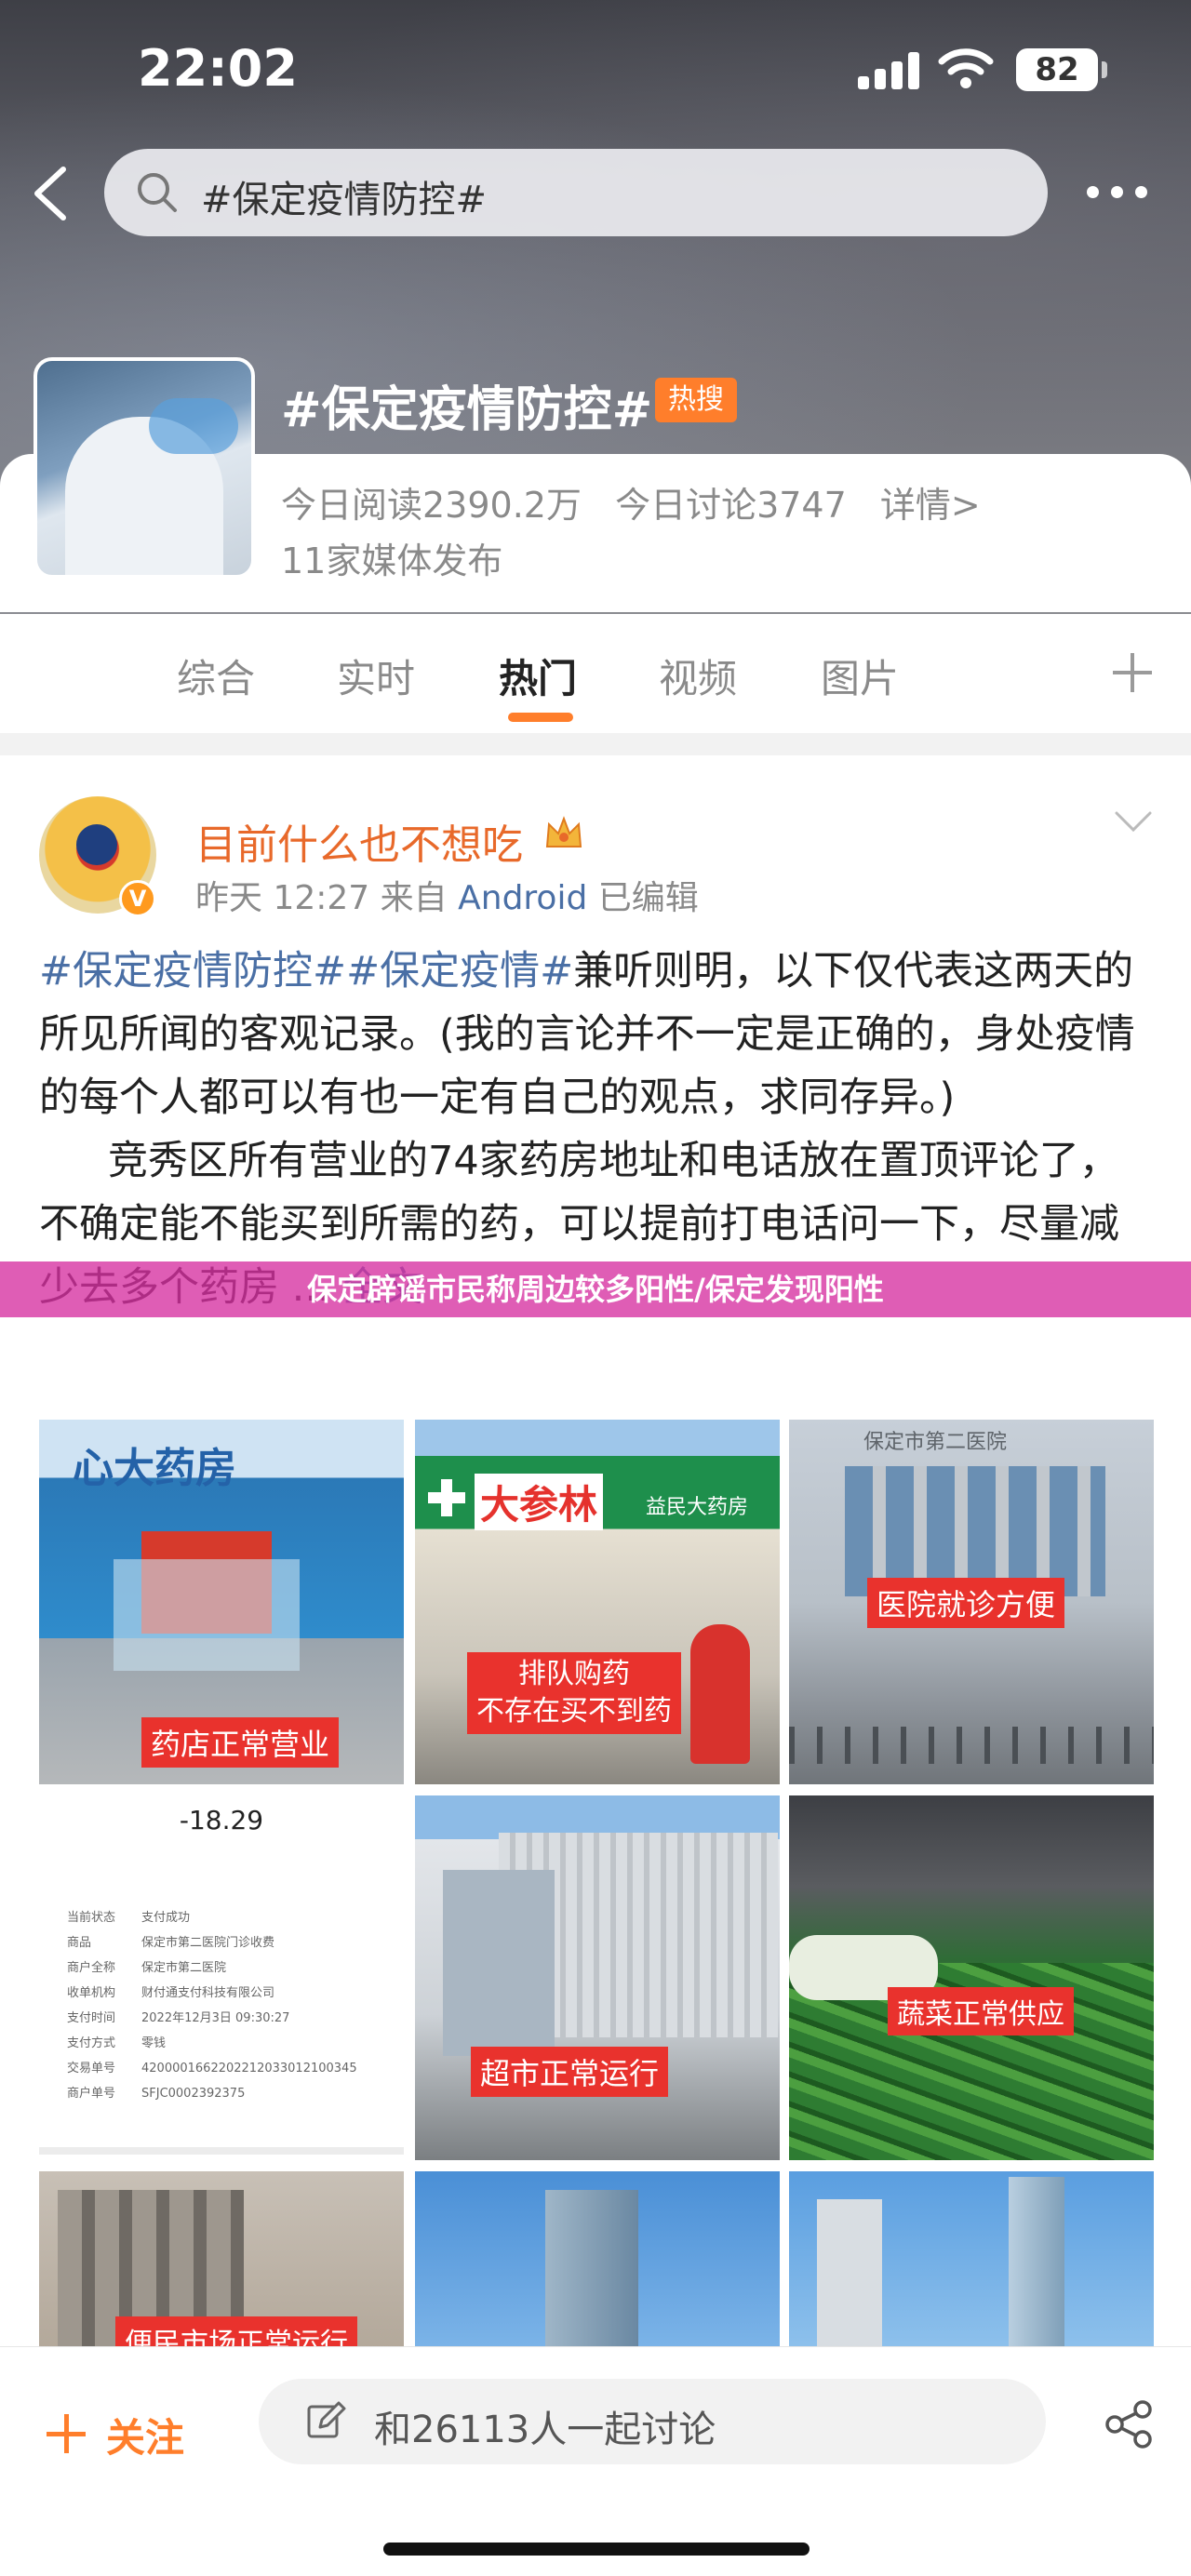  Describe the element at coordinates (326, 2419) in the screenshot. I see `edit-icon` at that location.